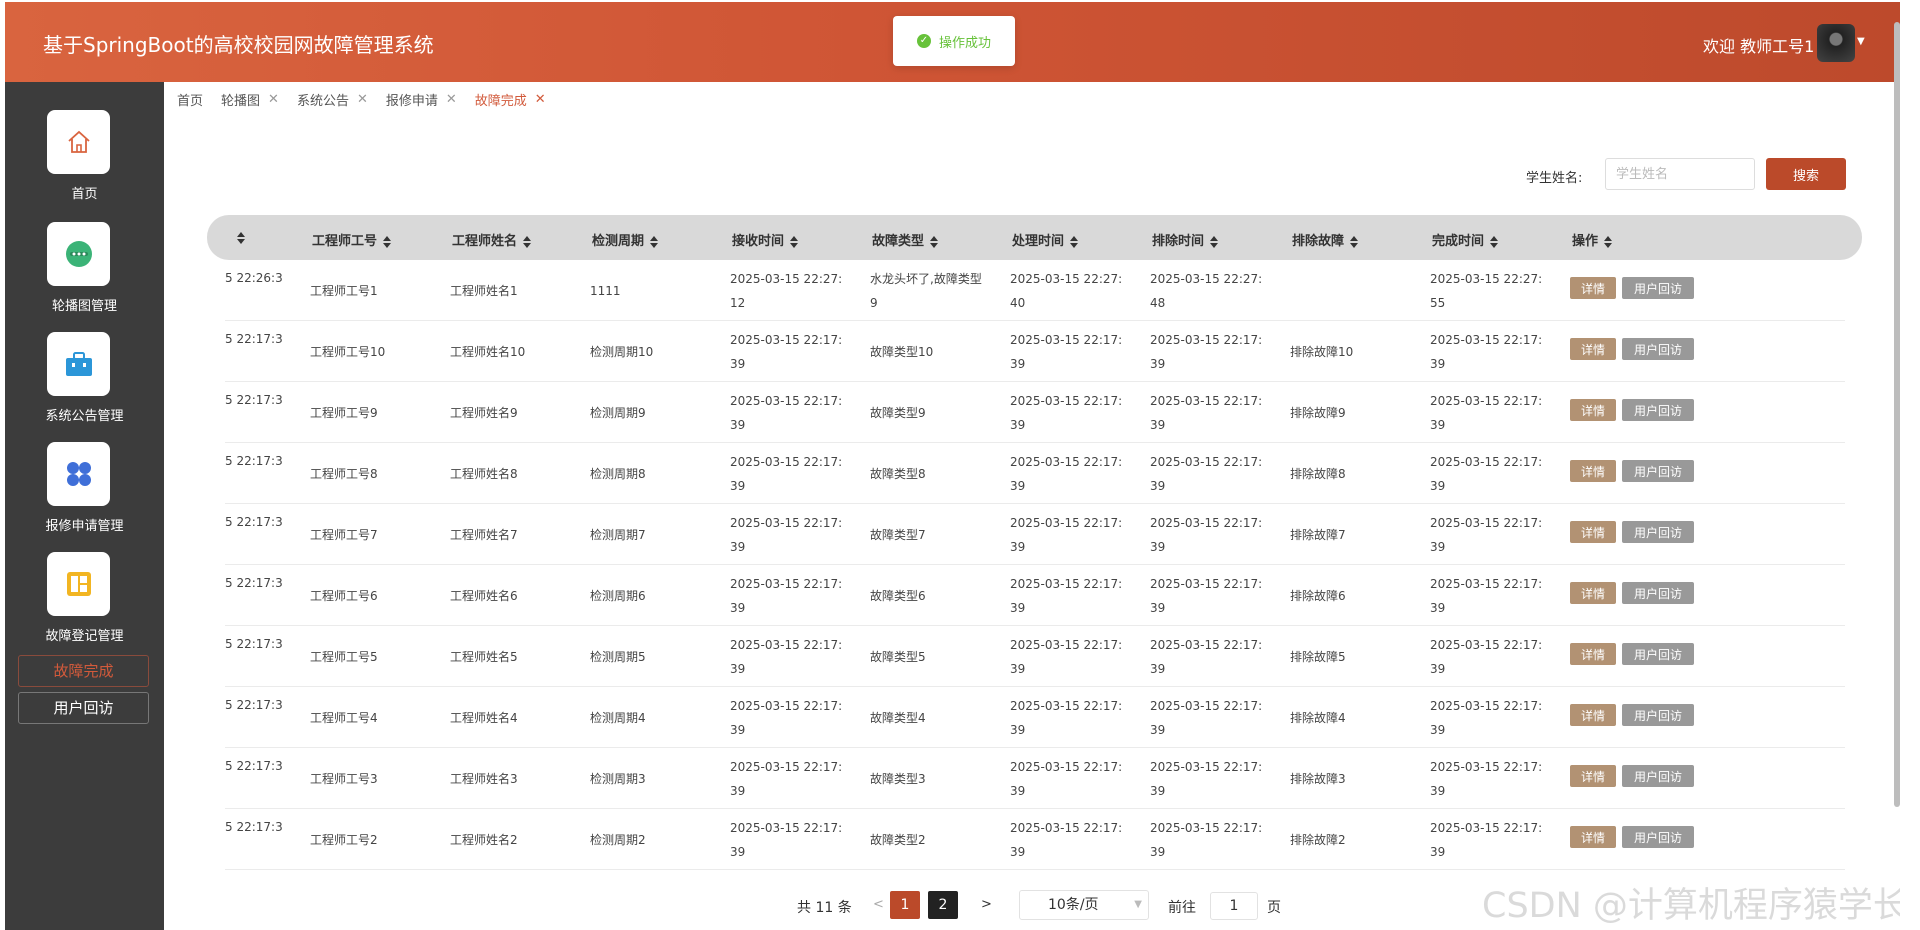 Image resolution: width=1920 pixels, height=930 pixels. Describe the element at coordinates (625, 239) in the screenshot. I see `column-header: 检测周期` at that location.